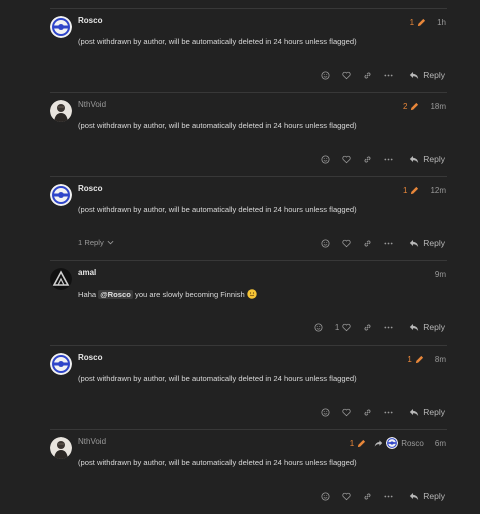  What do you see at coordinates (424, 106) in the screenshot?
I see `post-meta: 2 18m` at bounding box center [424, 106].